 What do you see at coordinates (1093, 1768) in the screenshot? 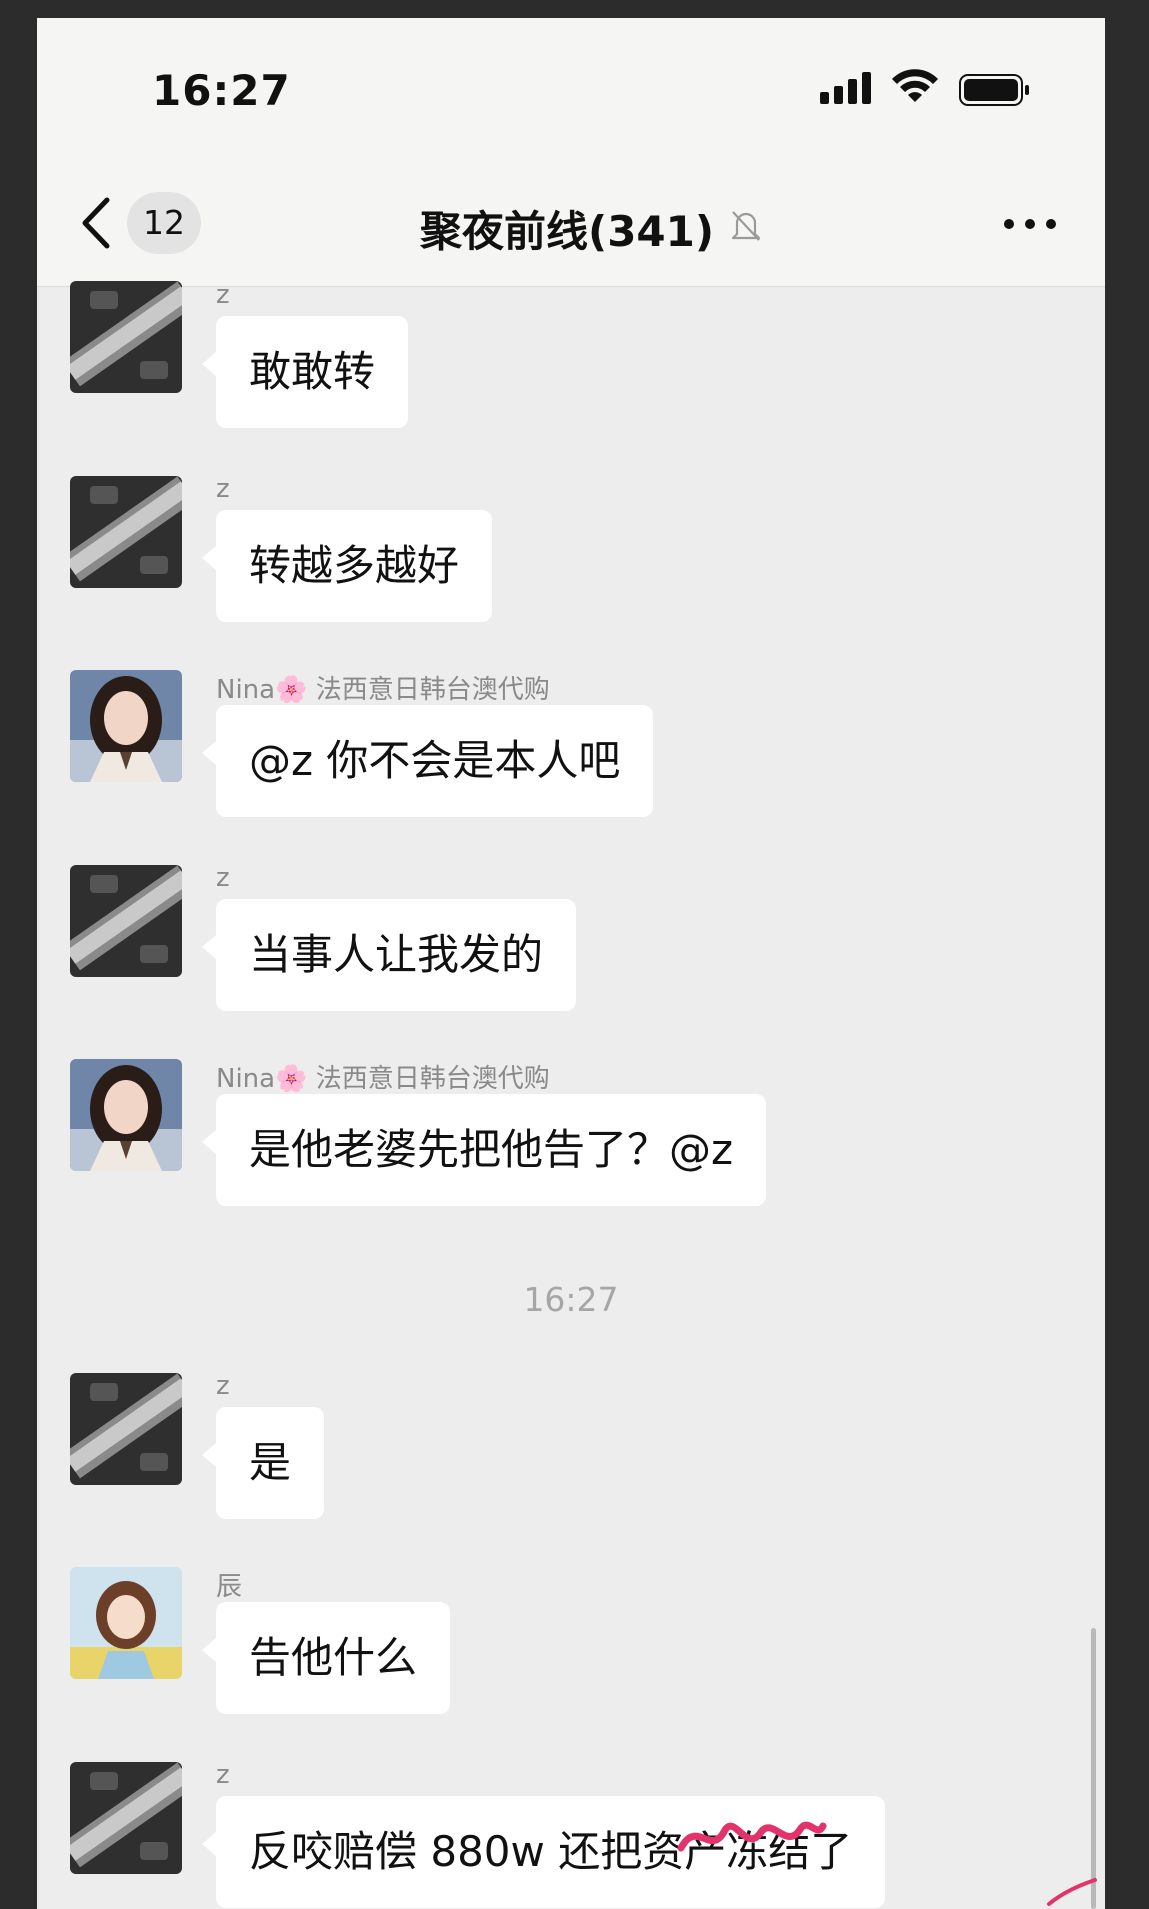
I see `scrollbar` at bounding box center [1093, 1768].